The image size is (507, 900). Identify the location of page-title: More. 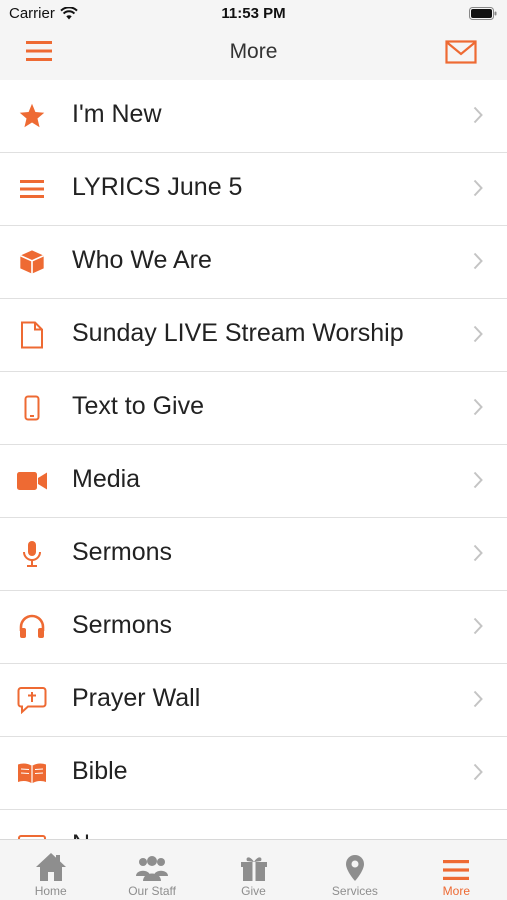
(253, 51).